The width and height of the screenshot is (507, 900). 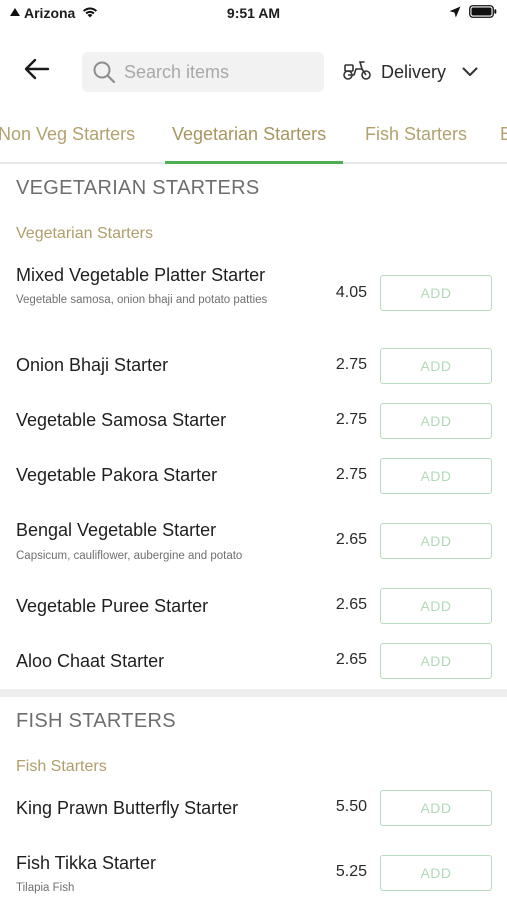 I want to click on back-button, so click(x=37, y=71).